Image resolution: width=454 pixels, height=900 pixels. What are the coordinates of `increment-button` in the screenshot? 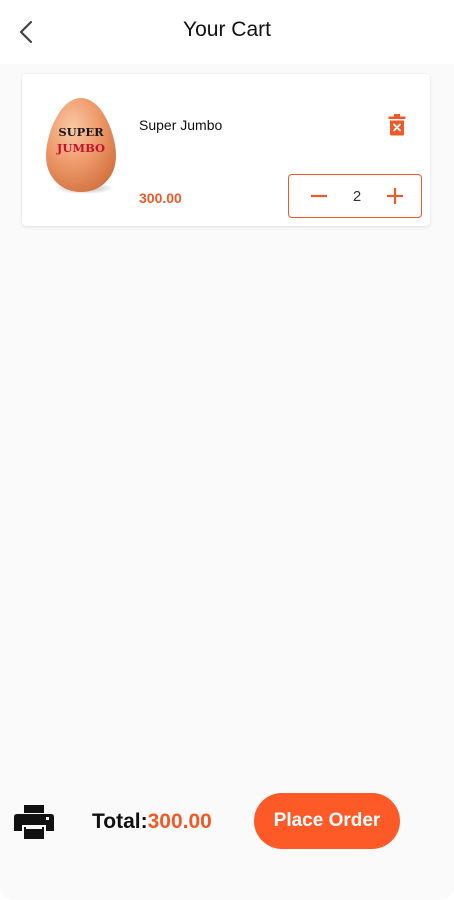 It's located at (395, 196).